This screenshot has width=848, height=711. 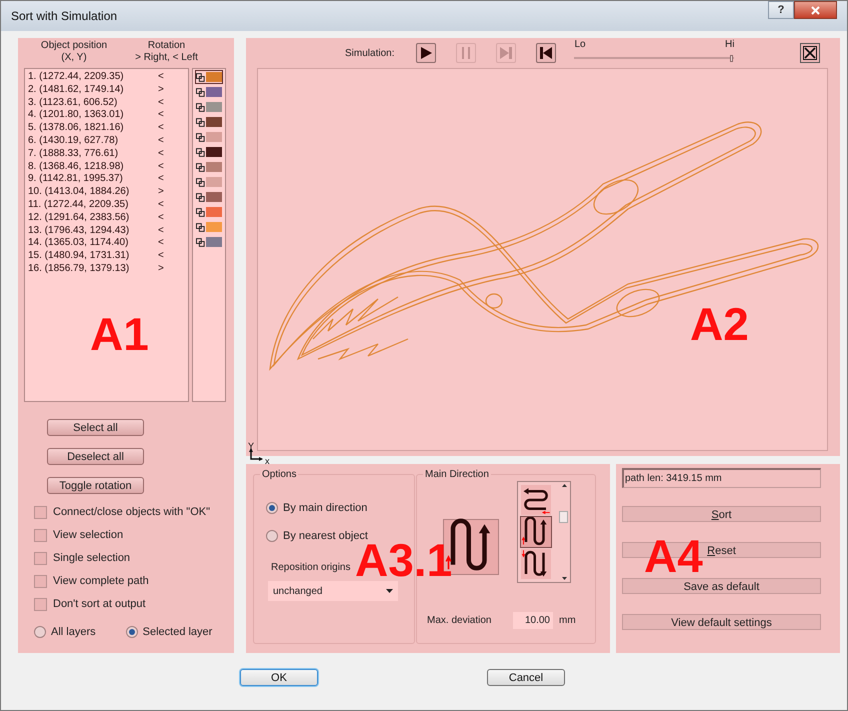 I want to click on scroll-up-icon, so click(x=564, y=485).